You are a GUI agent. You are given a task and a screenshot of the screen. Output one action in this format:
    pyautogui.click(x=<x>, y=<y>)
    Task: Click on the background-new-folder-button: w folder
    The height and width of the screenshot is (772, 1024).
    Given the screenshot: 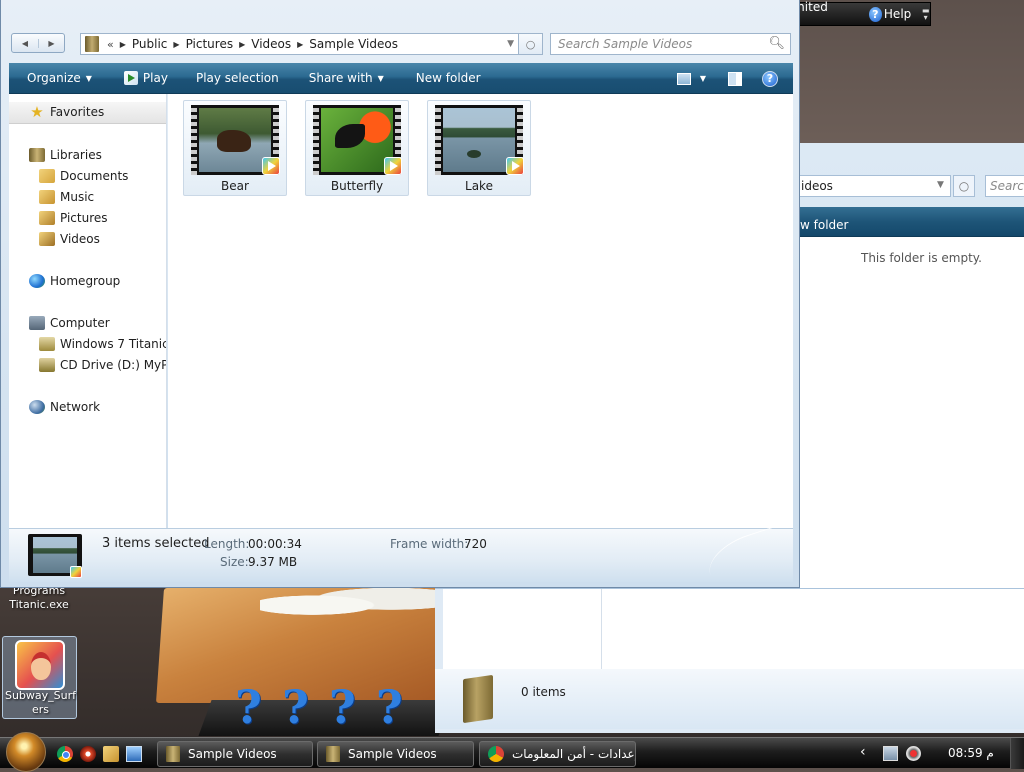 What is the action you would take?
    pyautogui.click(x=824, y=225)
    